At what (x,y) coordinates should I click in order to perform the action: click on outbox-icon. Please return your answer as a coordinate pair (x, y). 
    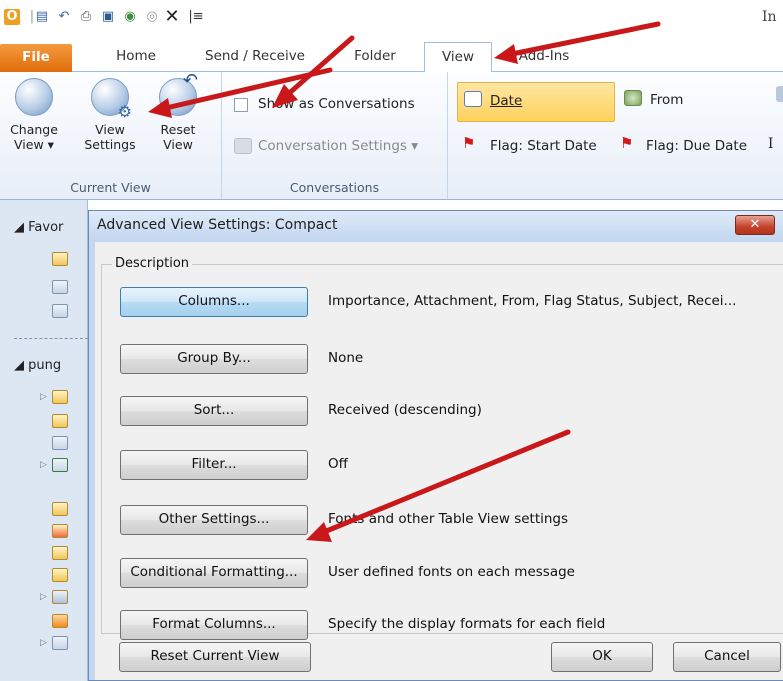
    Looking at the image, I should click on (60, 597).